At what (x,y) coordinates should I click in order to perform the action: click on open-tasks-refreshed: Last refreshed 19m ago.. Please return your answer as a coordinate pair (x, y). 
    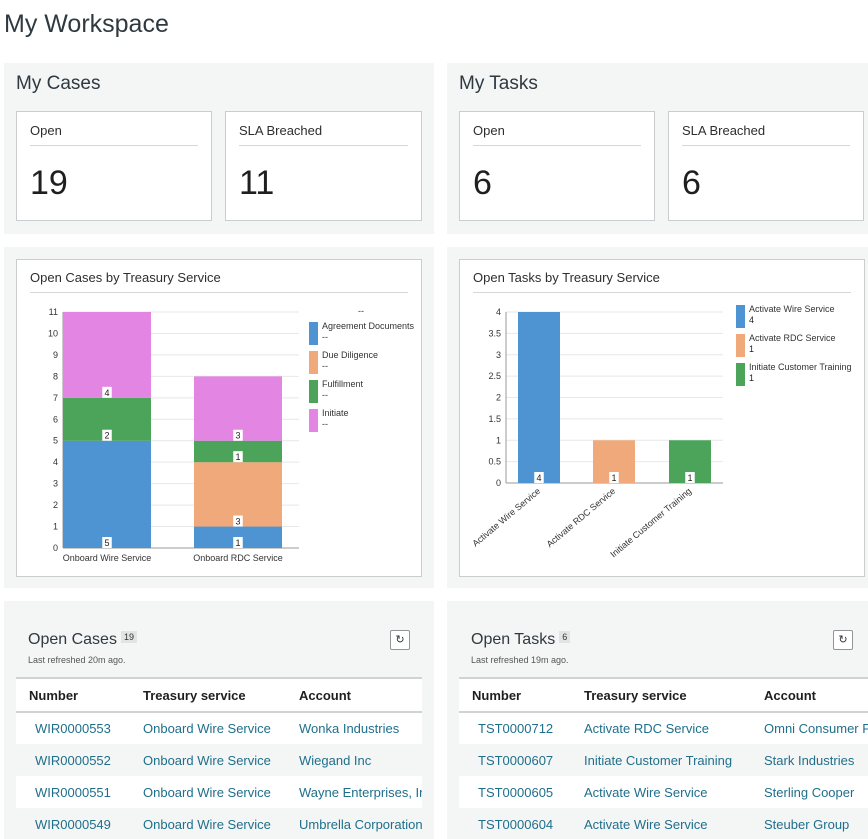
    Looking at the image, I should click on (520, 660).